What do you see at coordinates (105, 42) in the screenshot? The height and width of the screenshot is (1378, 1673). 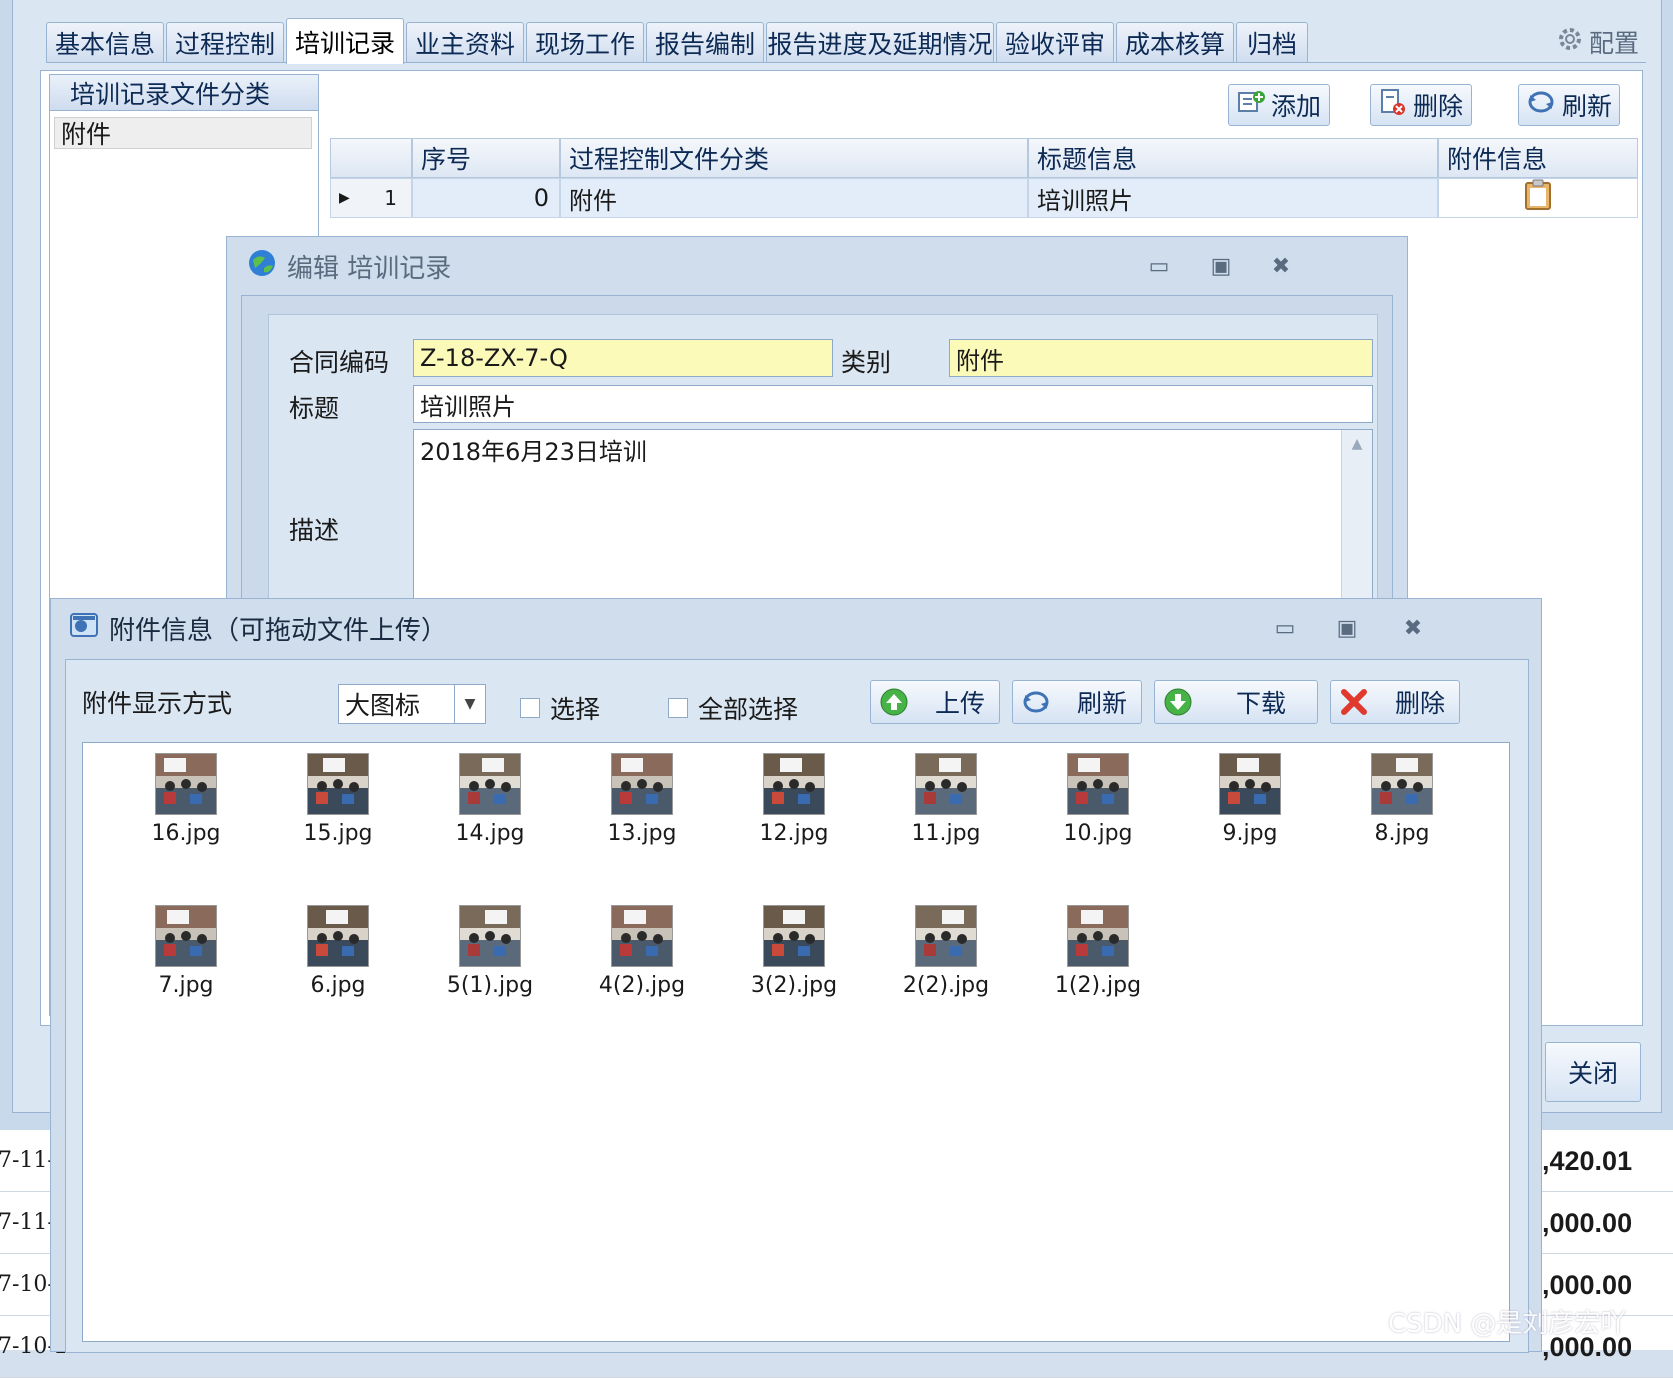 I see `tab-basic-info: 基本信息` at bounding box center [105, 42].